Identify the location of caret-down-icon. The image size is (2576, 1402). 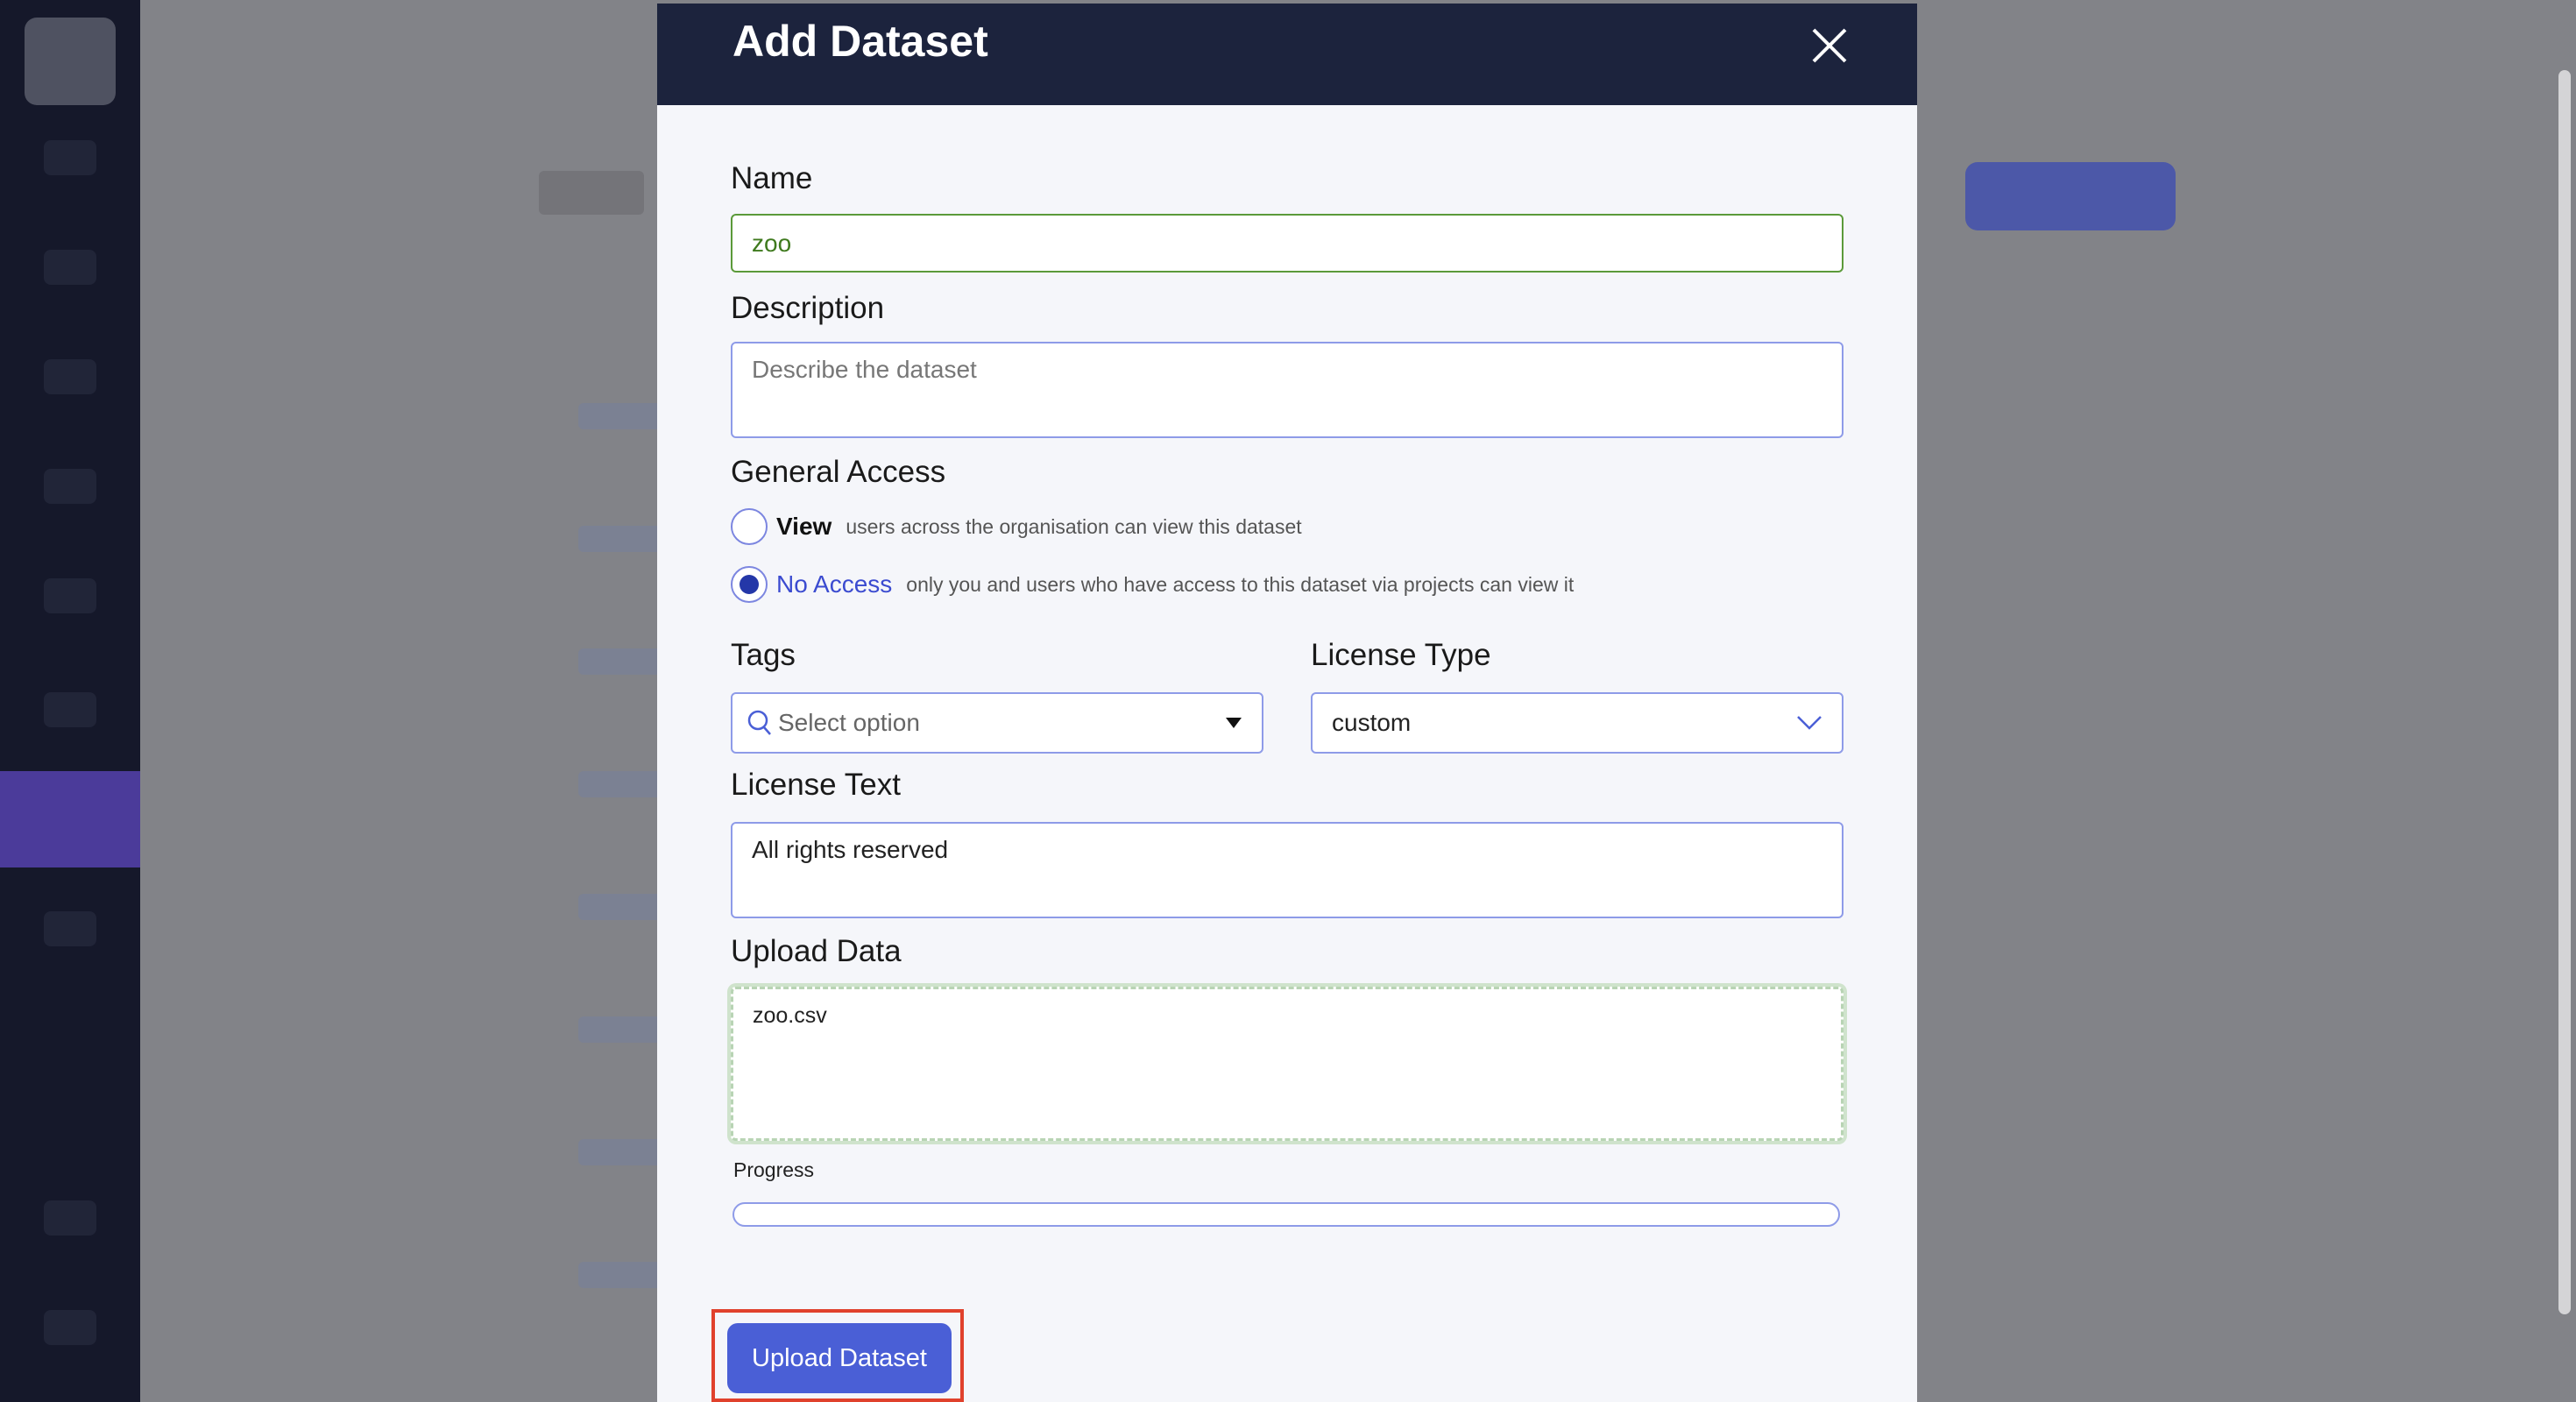
(1234, 723).